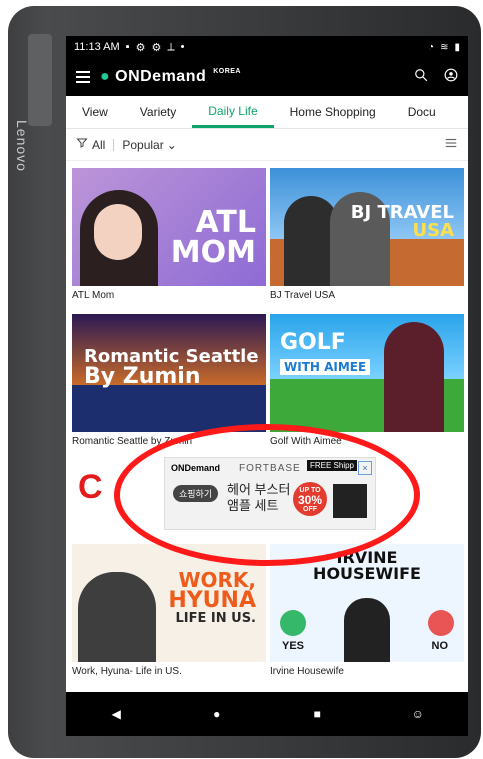 The image size is (483, 759). Describe the element at coordinates (97, 47) in the screenshot. I see `status-time: 11:13 AM` at that location.